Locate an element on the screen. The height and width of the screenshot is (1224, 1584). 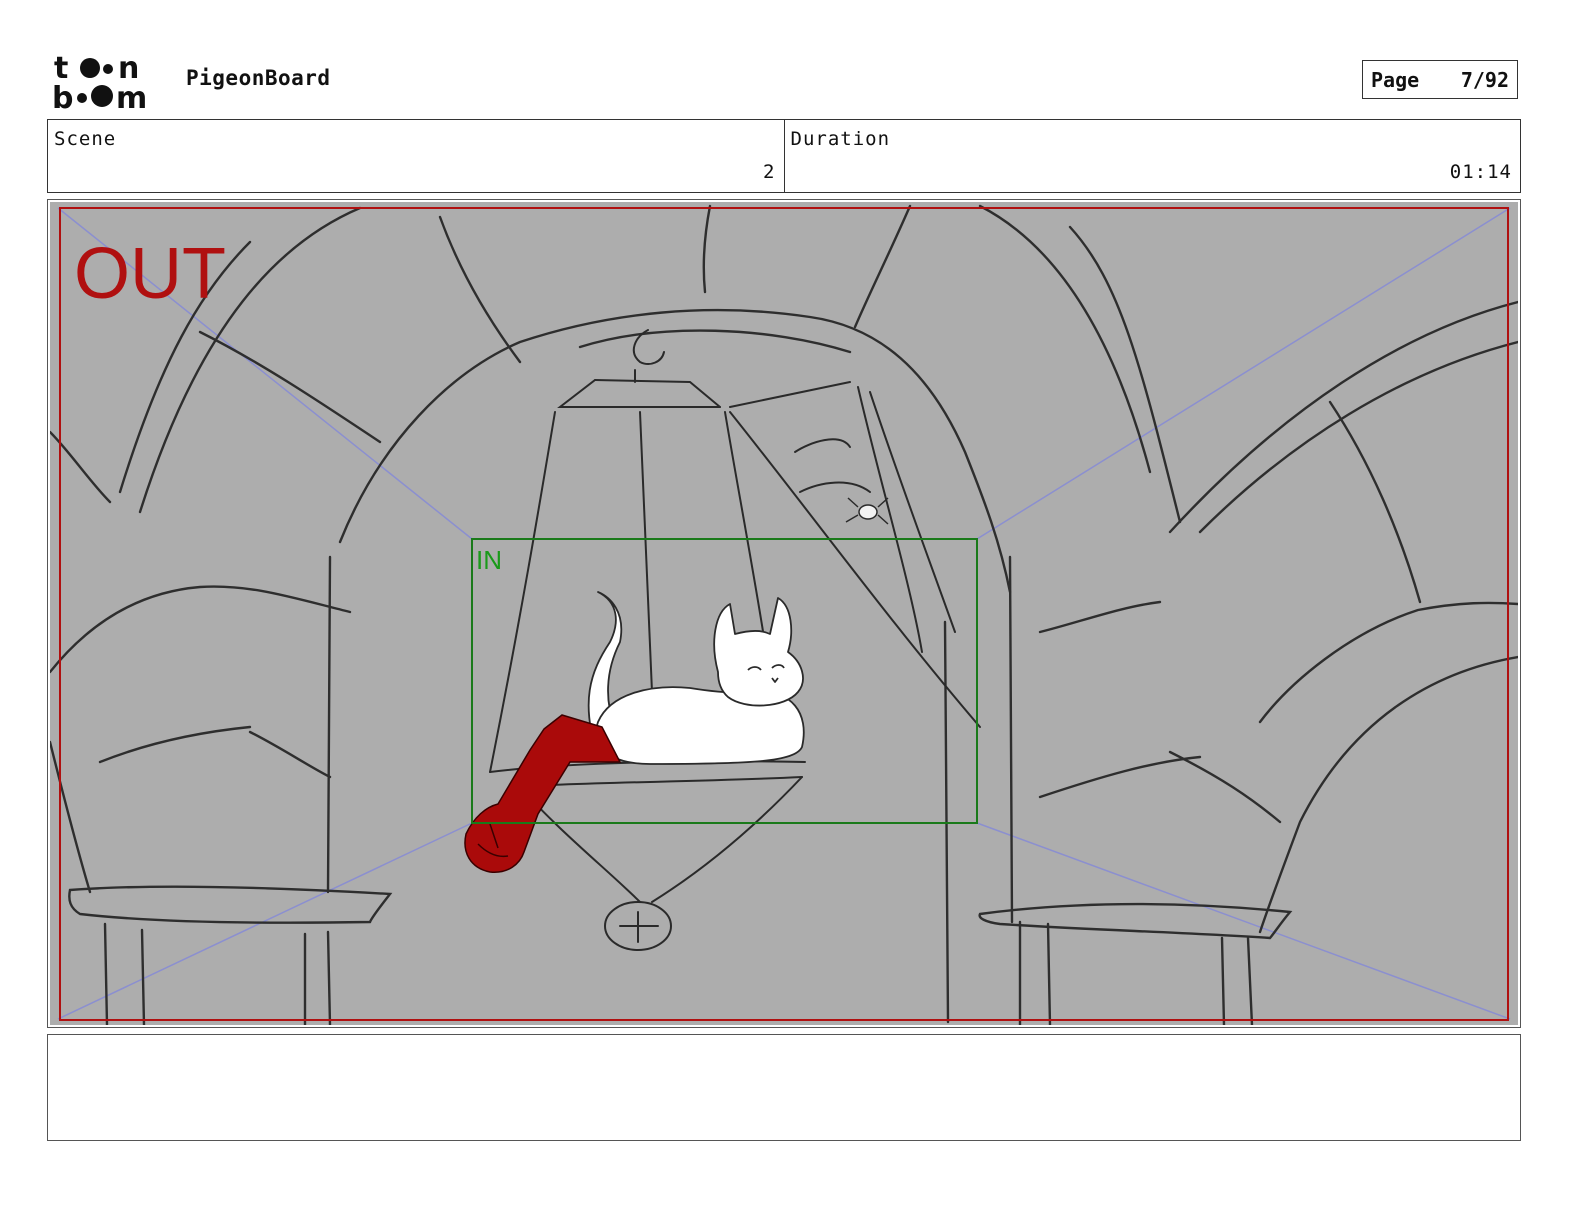
svg-text: b is located at coordinates (62, 96).